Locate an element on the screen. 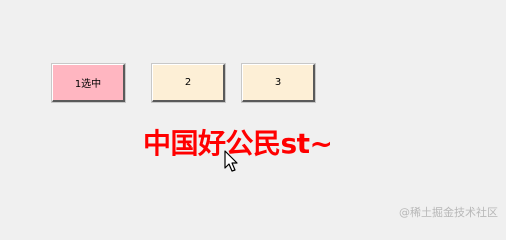 The width and height of the screenshot is (506, 240). button-3: 3 is located at coordinates (278, 83).